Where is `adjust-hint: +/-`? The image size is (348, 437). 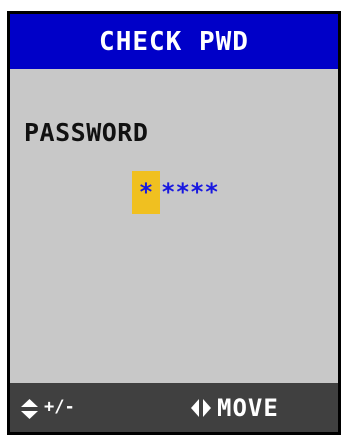 adjust-hint: +/- is located at coordinates (59, 407).